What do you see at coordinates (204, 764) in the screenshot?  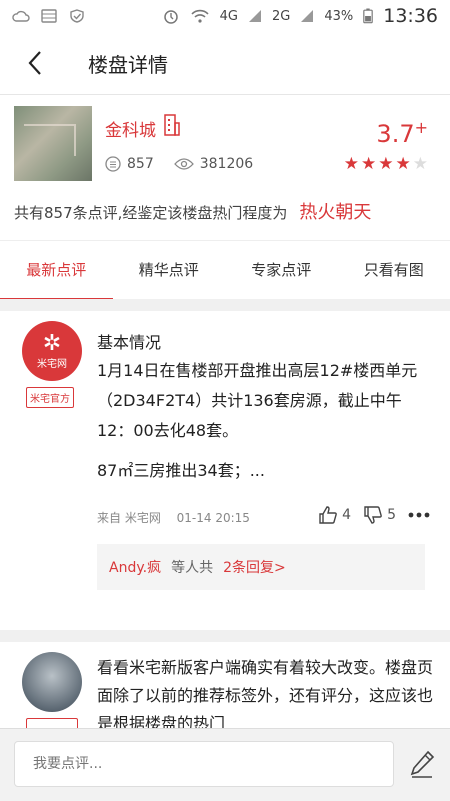 I see `comment-input` at bounding box center [204, 764].